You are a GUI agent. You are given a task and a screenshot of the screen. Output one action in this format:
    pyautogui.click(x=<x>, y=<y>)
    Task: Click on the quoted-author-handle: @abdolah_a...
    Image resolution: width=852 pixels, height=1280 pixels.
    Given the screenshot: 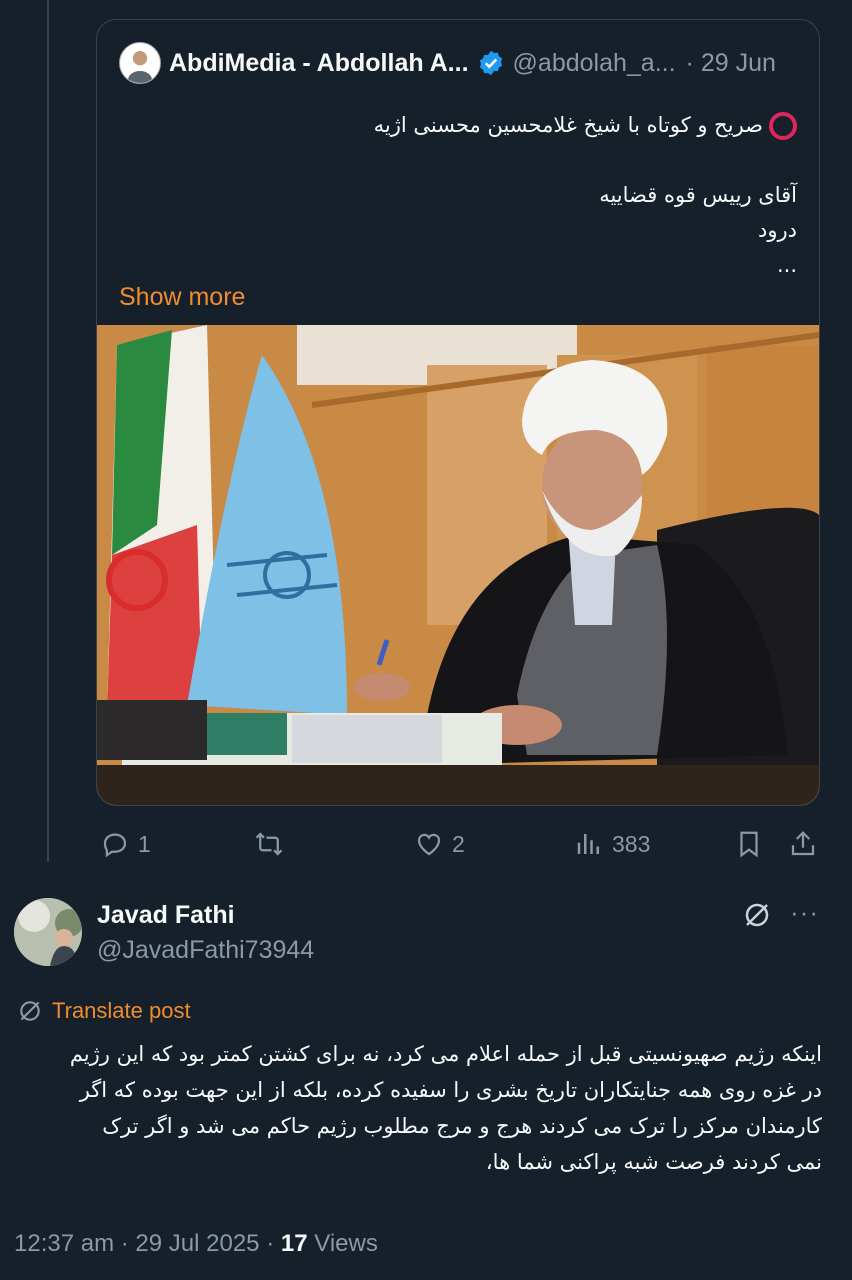 What is the action you would take?
    pyautogui.click(x=594, y=63)
    